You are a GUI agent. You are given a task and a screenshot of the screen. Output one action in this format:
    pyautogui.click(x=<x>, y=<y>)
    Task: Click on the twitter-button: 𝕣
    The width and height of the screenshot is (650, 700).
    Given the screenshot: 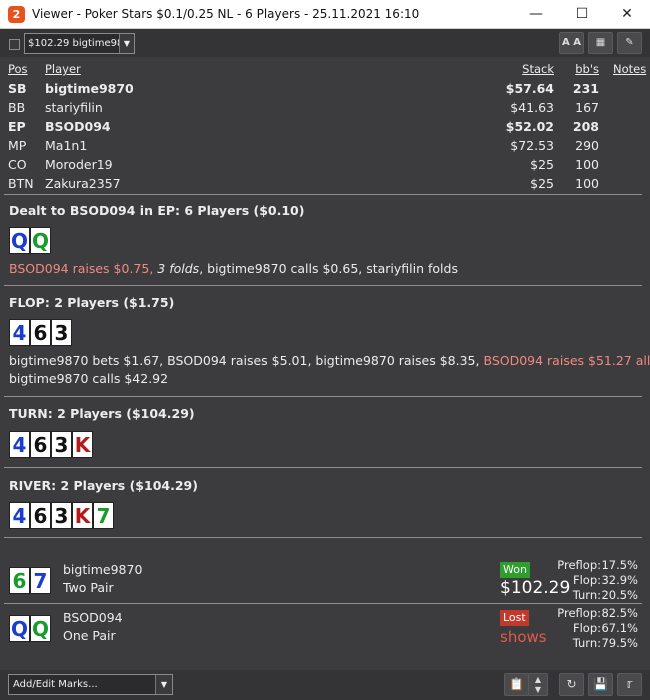 What is the action you would take?
    pyautogui.click(x=629, y=684)
    